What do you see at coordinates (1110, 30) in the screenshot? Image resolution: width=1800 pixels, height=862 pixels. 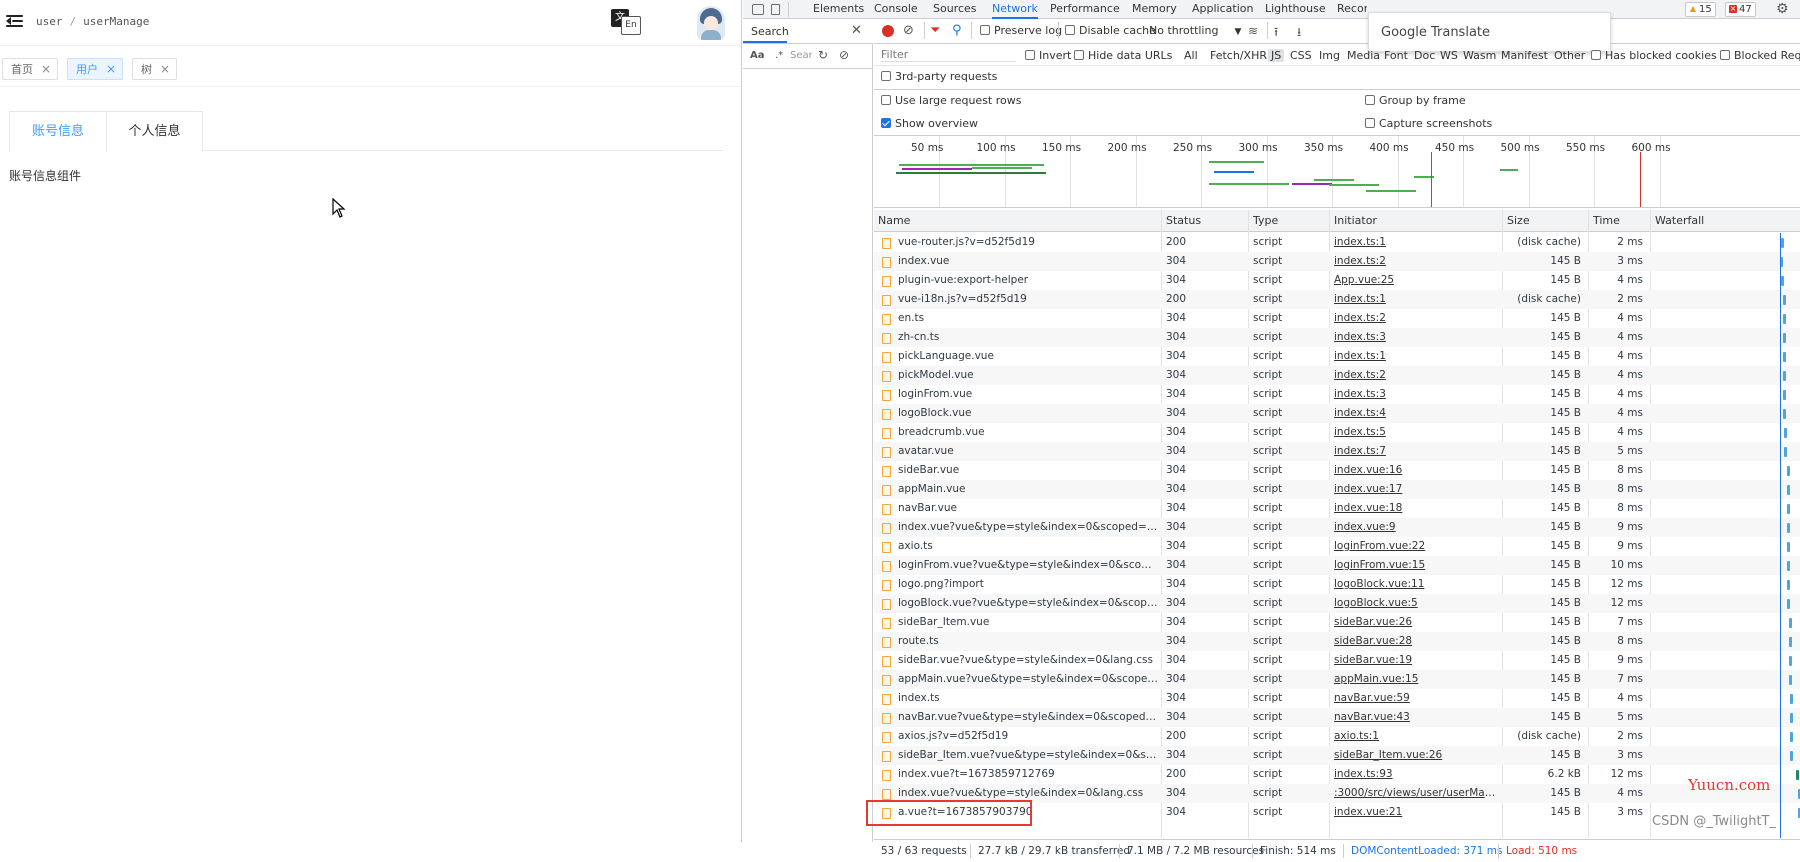 I see `disable-cache-checkbox: Disable cache` at bounding box center [1110, 30].